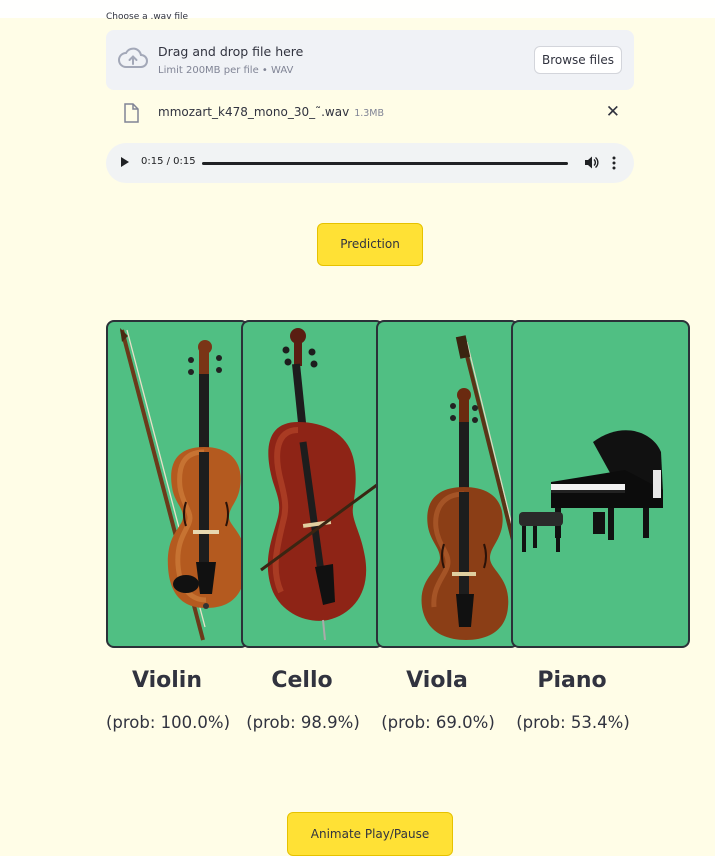  I want to click on uploader-label: Choose a .wav file, so click(147, 17).